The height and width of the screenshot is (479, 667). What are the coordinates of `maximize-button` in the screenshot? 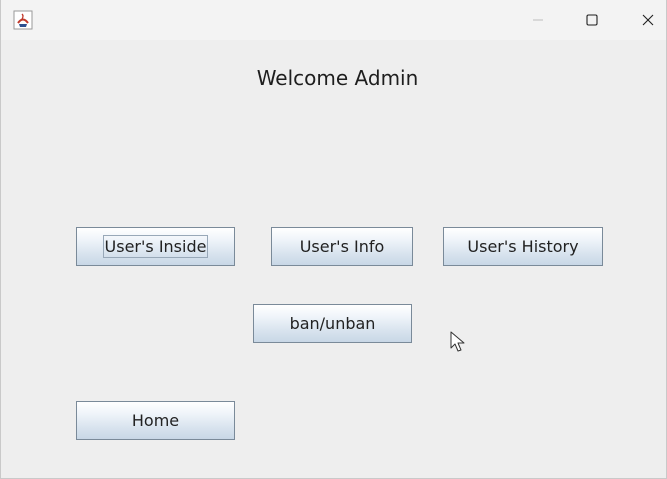 It's located at (592, 20).